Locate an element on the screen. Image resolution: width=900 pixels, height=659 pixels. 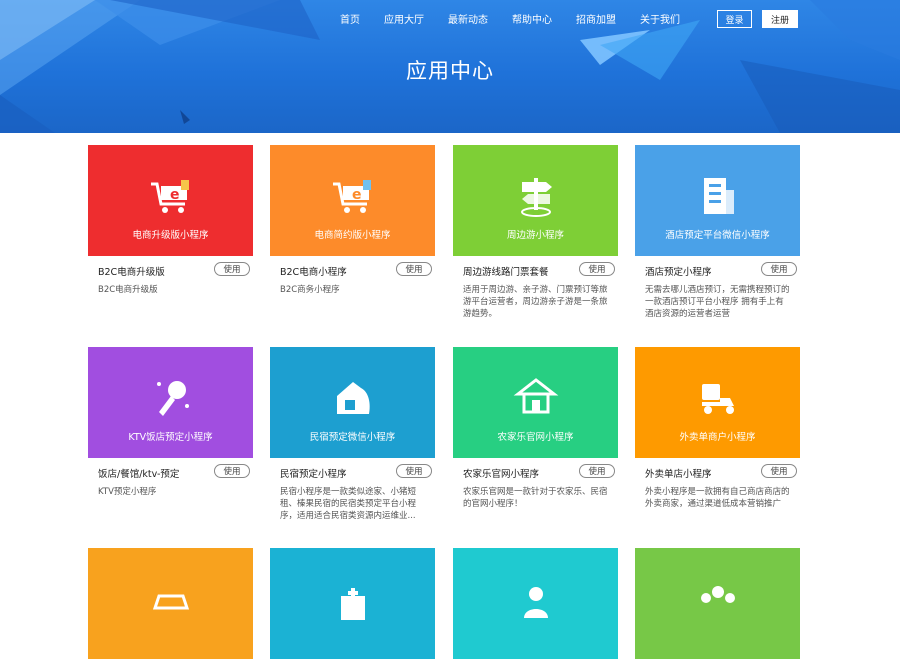
nav-news: 最新动态 is located at coordinates (468, 18).